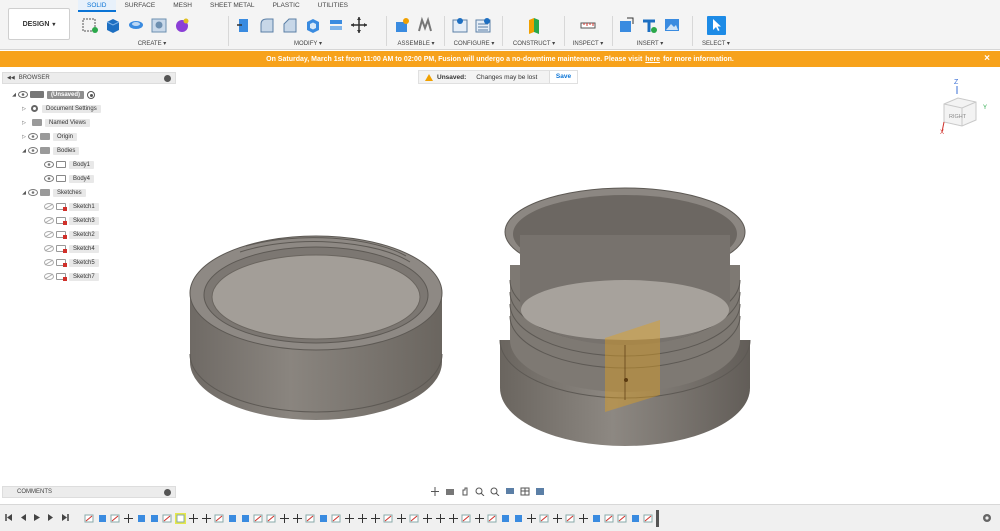 The width and height of the screenshot is (1000, 531). What do you see at coordinates (650, 43) in the screenshot?
I see `insert-label: INSERT ▾` at bounding box center [650, 43].